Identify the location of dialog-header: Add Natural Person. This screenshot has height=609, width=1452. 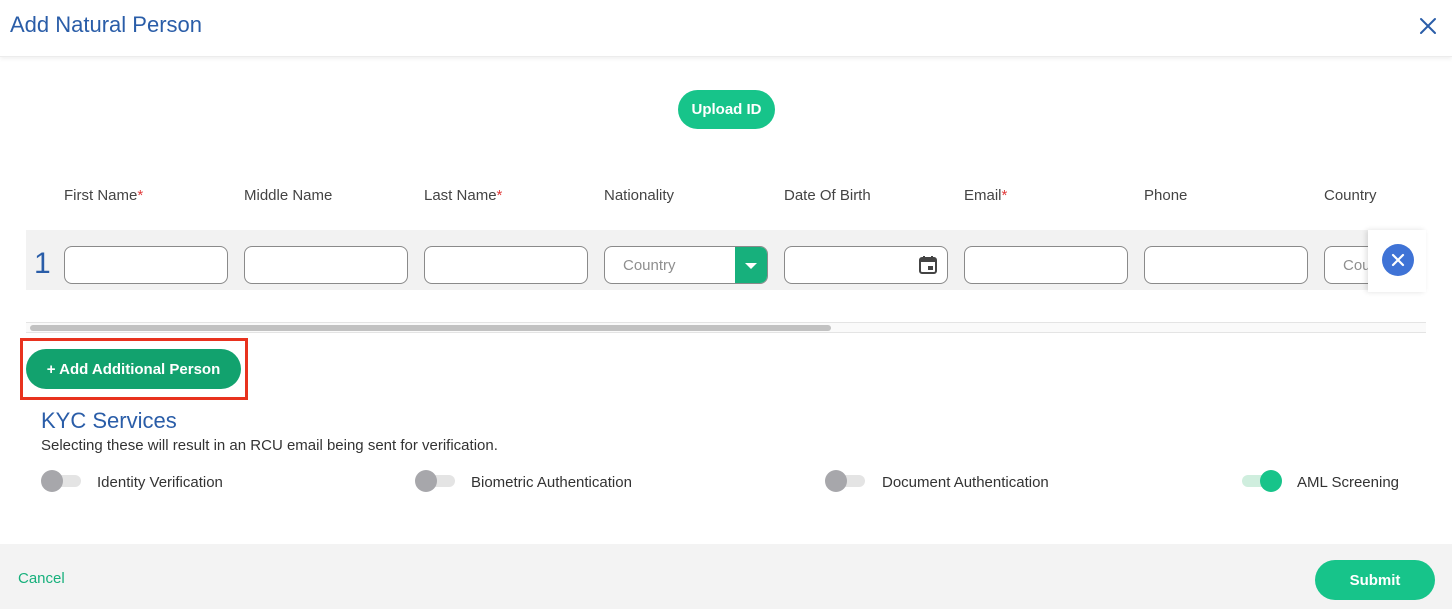
(726, 28).